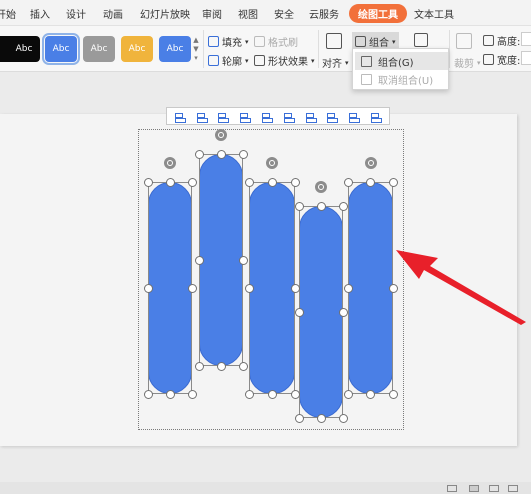  Describe the element at coordinates (401, 79) in the screenshot. I see `ungroup-menu-item: 取消组合(U)` at that location.